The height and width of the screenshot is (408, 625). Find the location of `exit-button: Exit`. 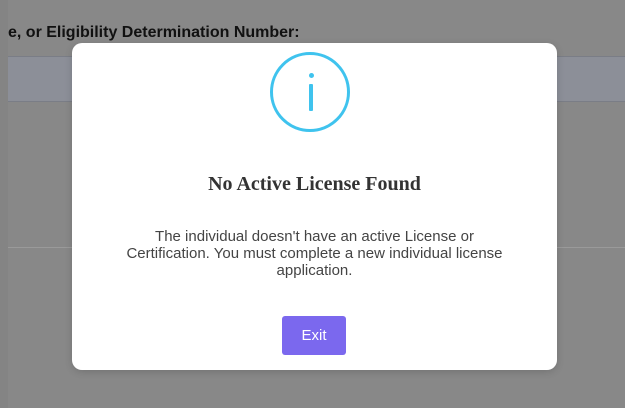

exit-button: Exit is located at coordinates (314, 335).